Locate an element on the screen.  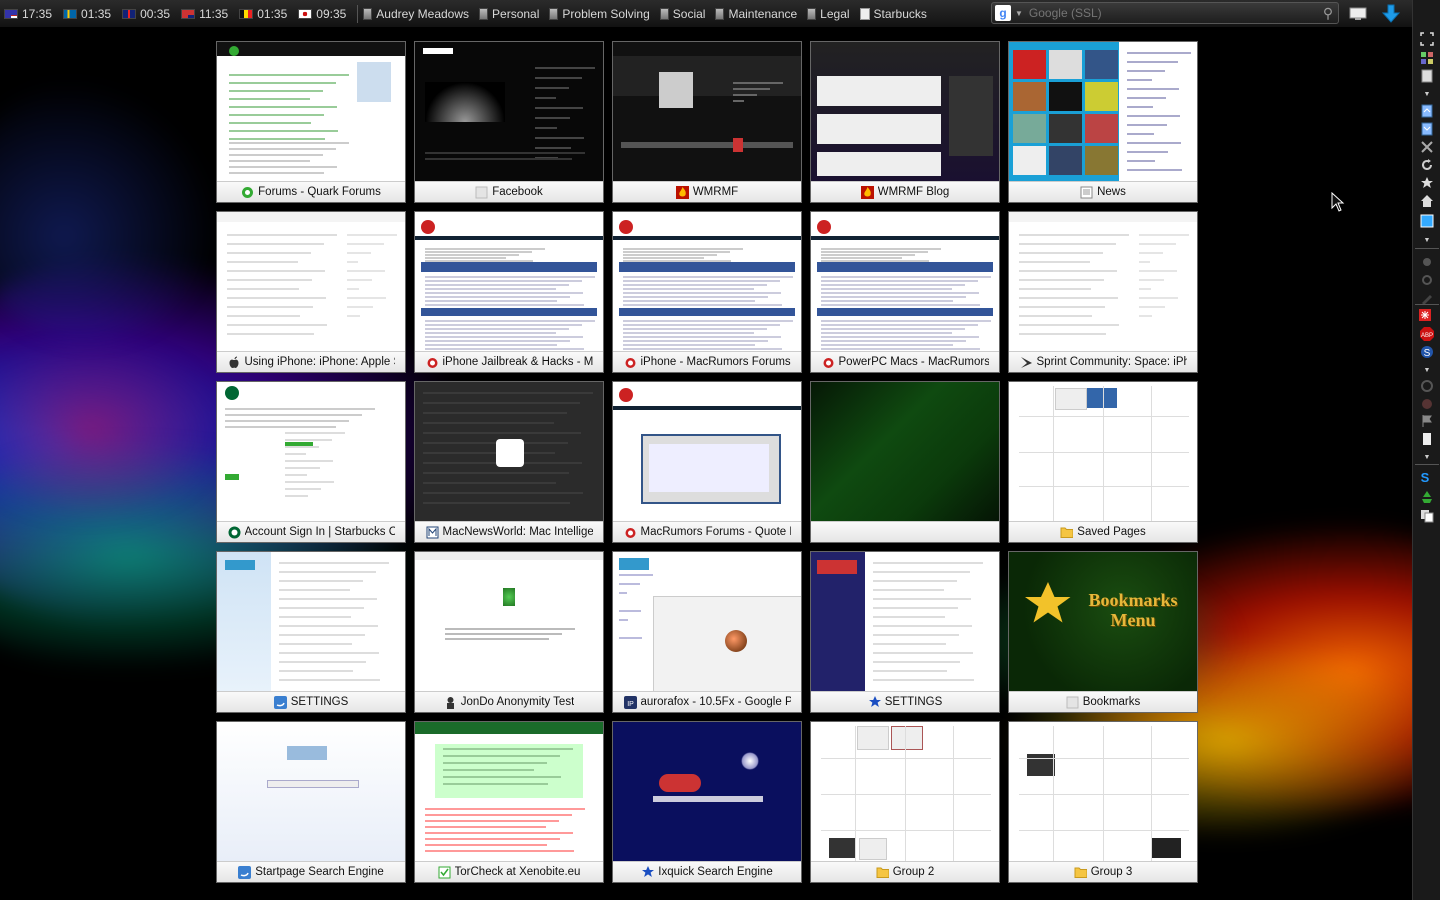
speed-dial-tile: Forums - Quark Forums is located at coordinates (311, 122).